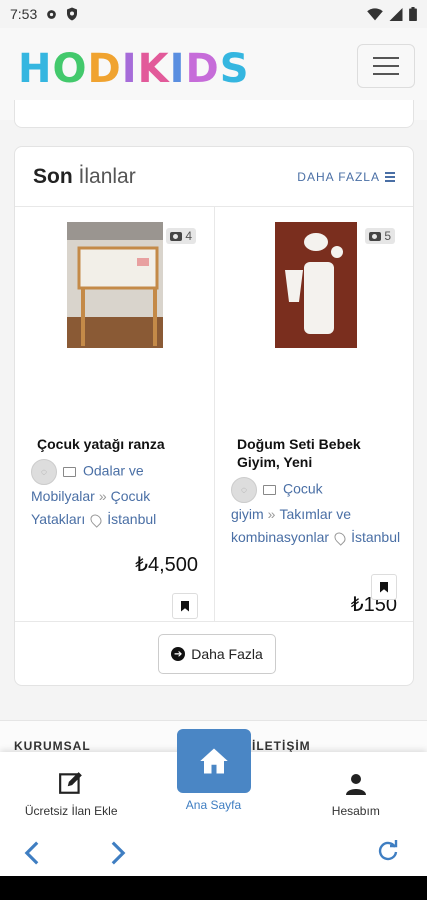  Describe the element at coordinates (396, 14) in the screenshot. I see `signal-icon` at that location.